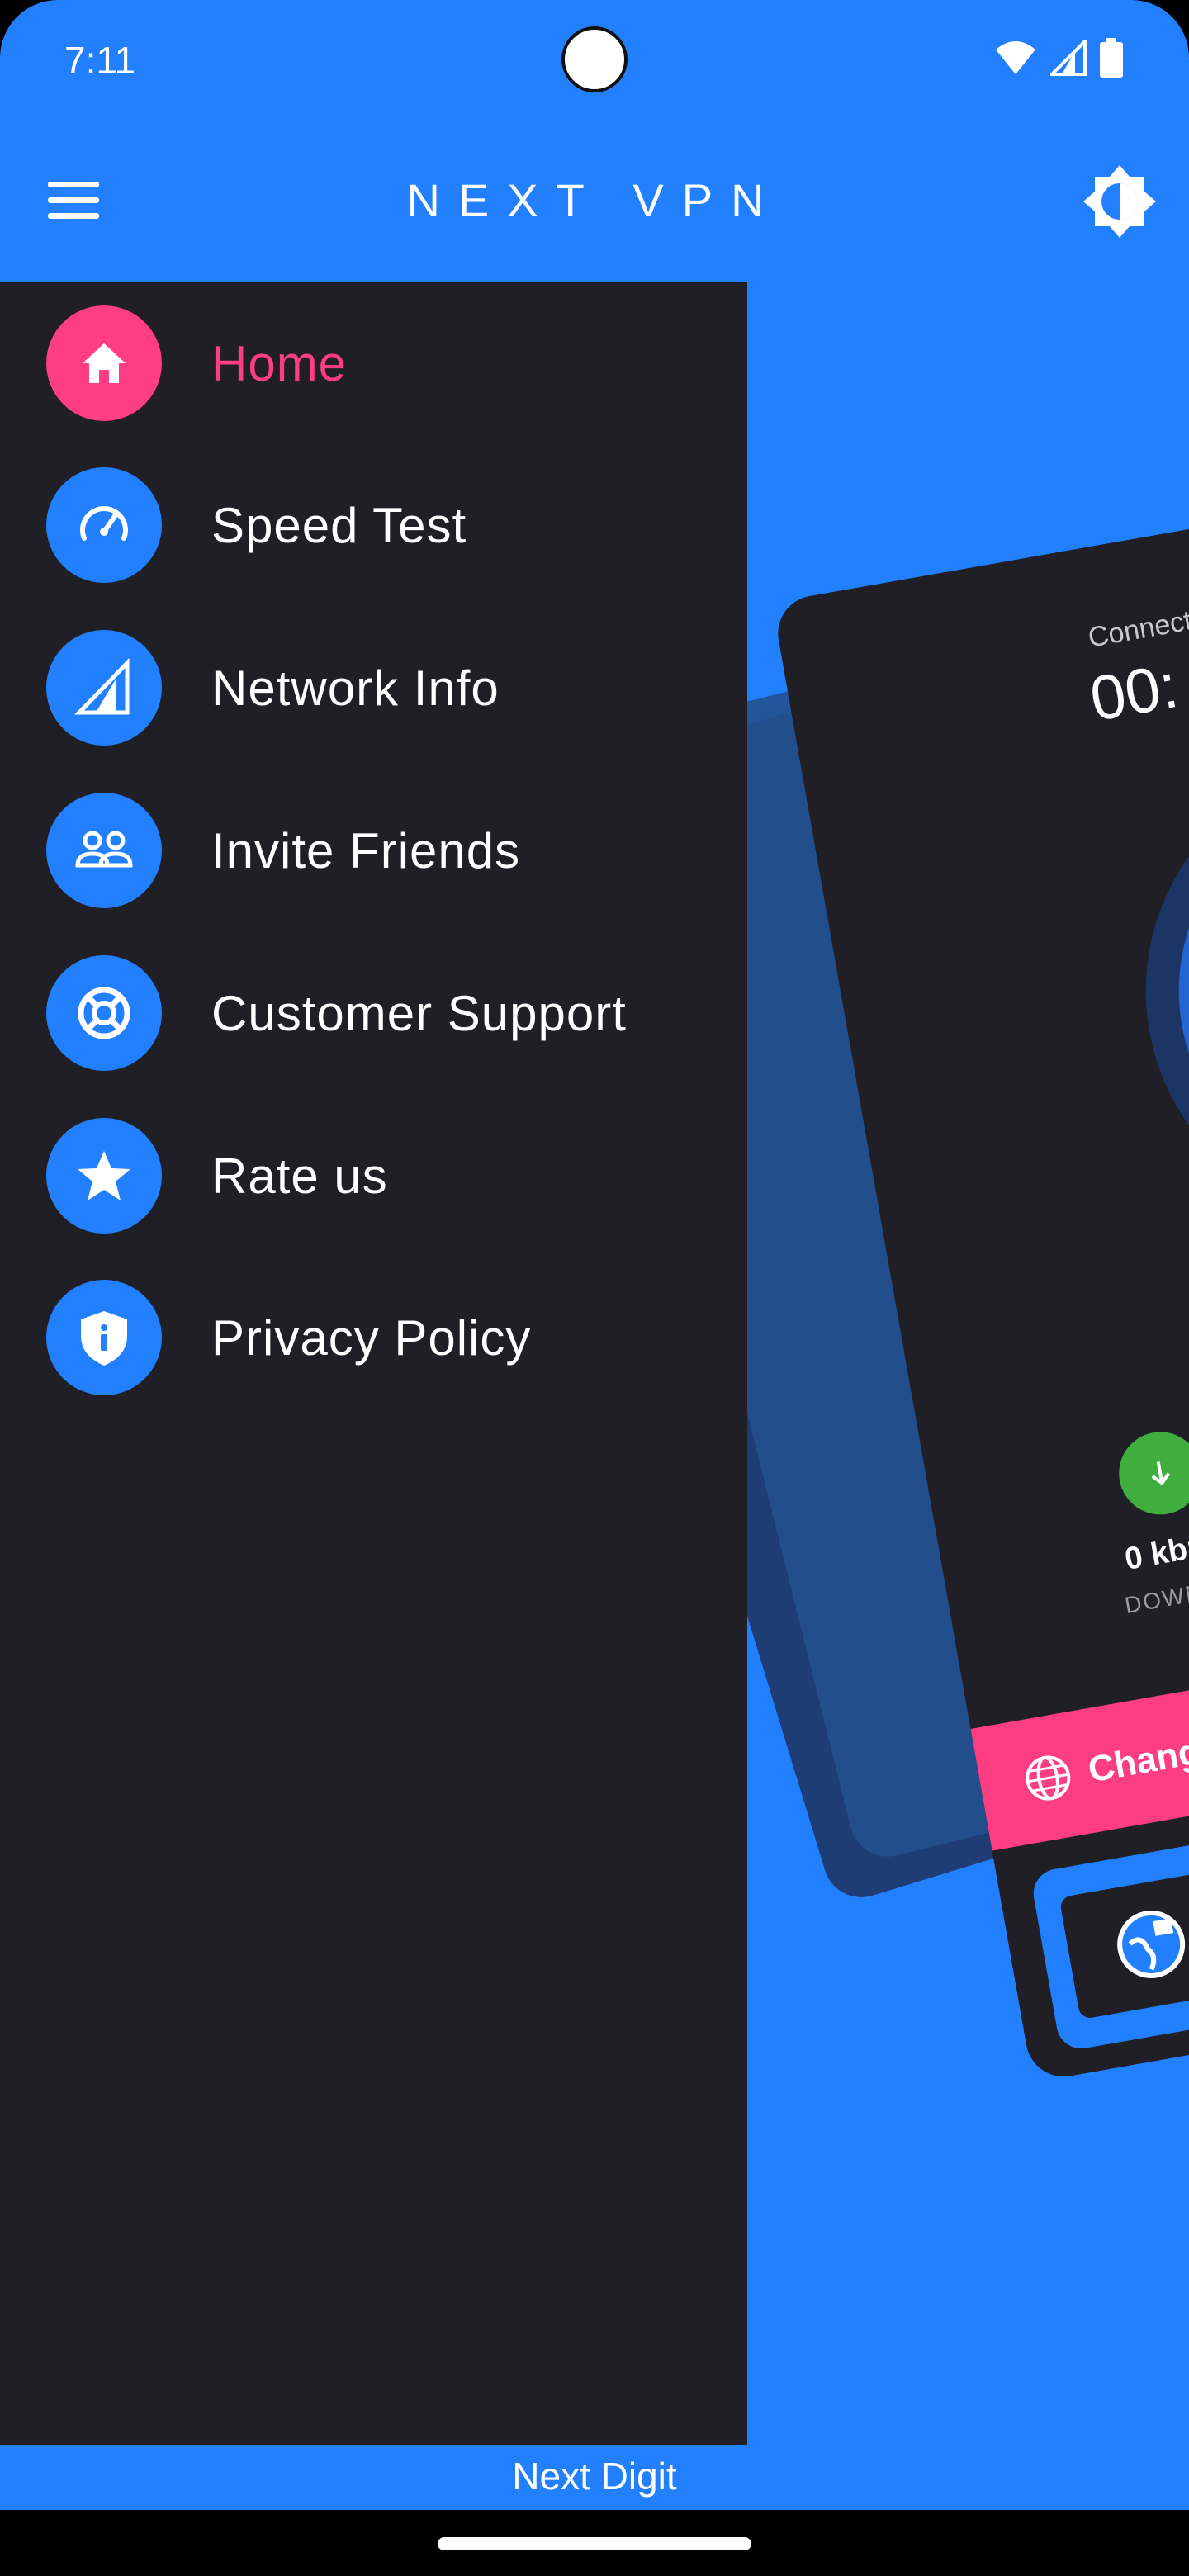 This screenshot has width=1189, height=2576. Describe the element at coordinates (104, 688) in the screenshot. I see `signal-icon` at that location.